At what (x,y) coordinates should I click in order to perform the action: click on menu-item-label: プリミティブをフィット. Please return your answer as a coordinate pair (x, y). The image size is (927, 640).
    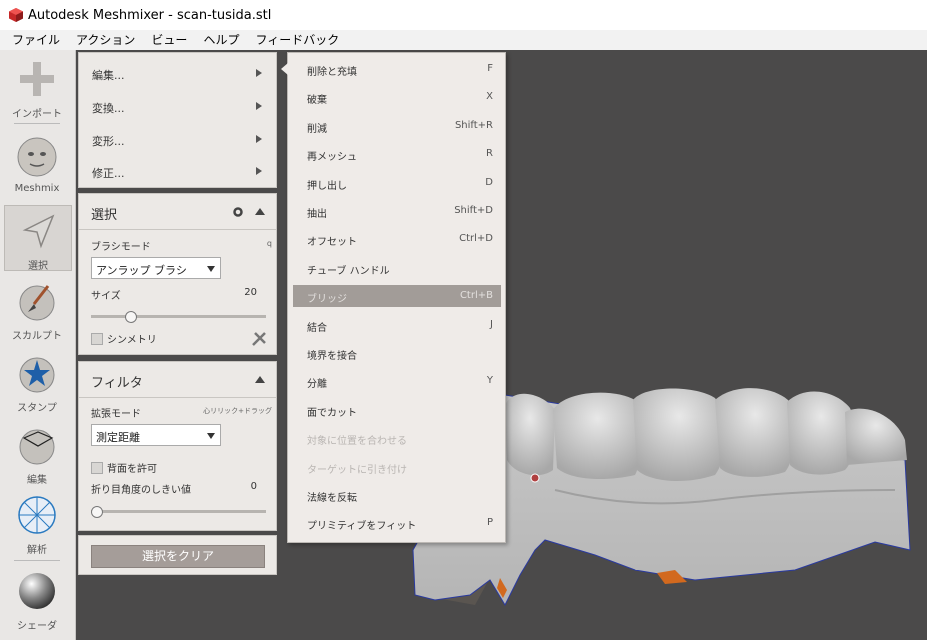
    Looking at the image, I should click on (362, 526).